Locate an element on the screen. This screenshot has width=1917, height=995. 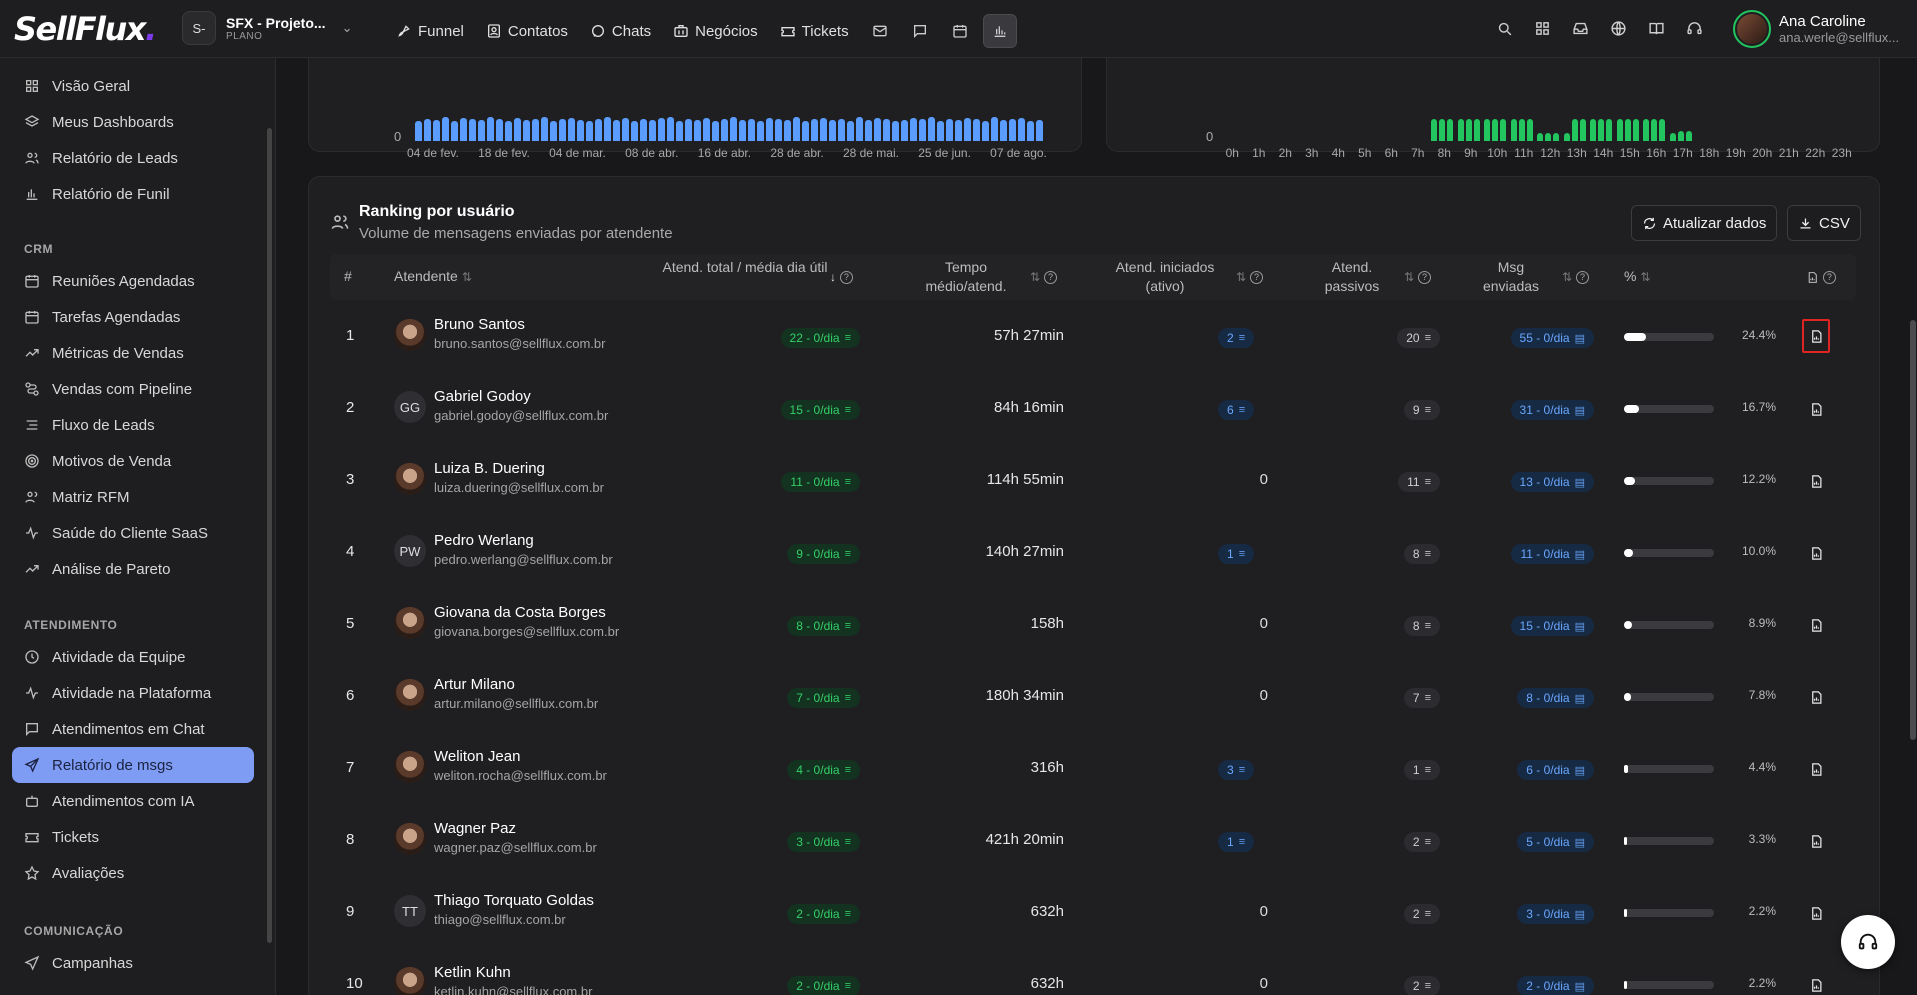
passivos-pill: 8 ≡ is located at coordinates (1421, 554).